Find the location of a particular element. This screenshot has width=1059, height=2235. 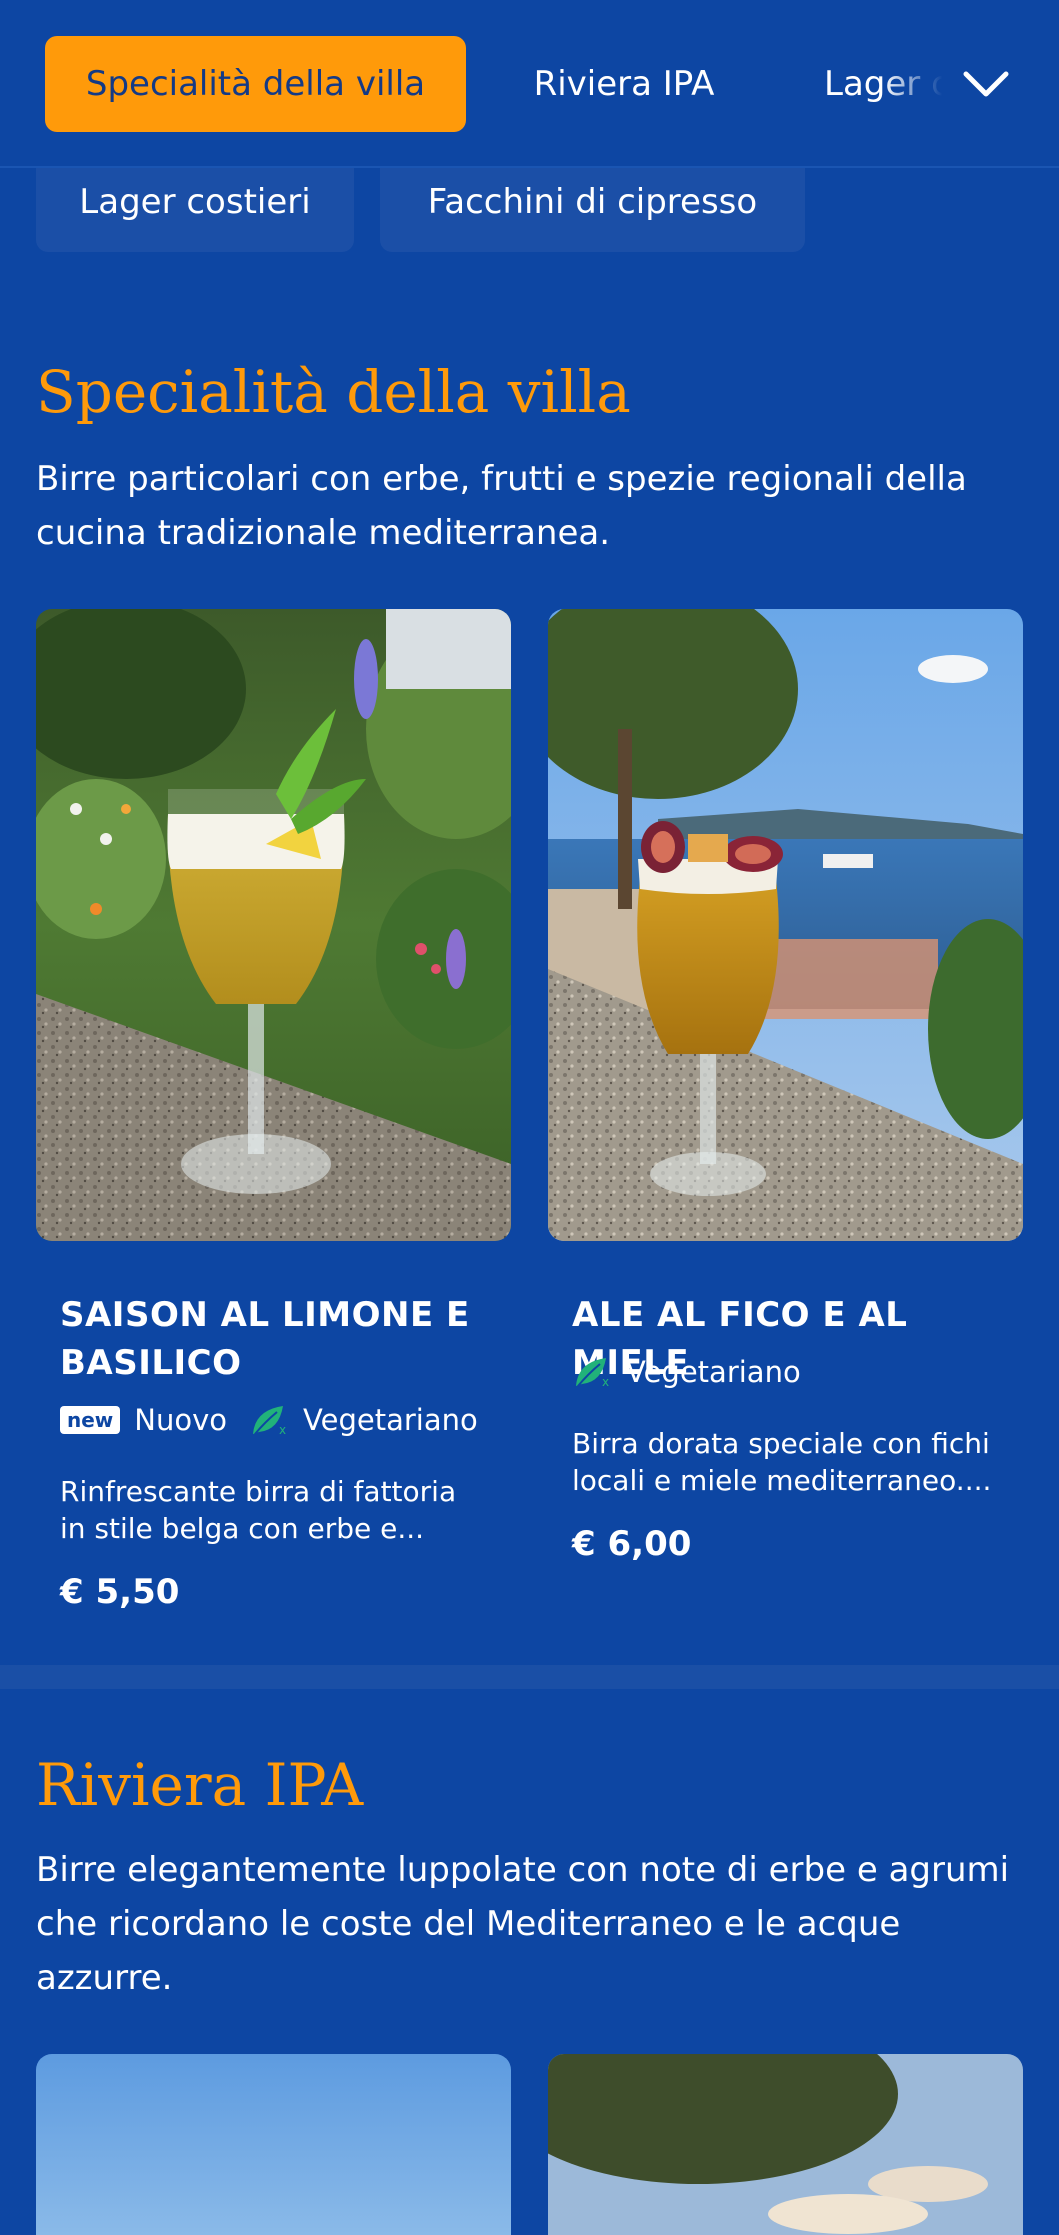

product-tags: x Vegetariano is located at coordinates (697, 1372).